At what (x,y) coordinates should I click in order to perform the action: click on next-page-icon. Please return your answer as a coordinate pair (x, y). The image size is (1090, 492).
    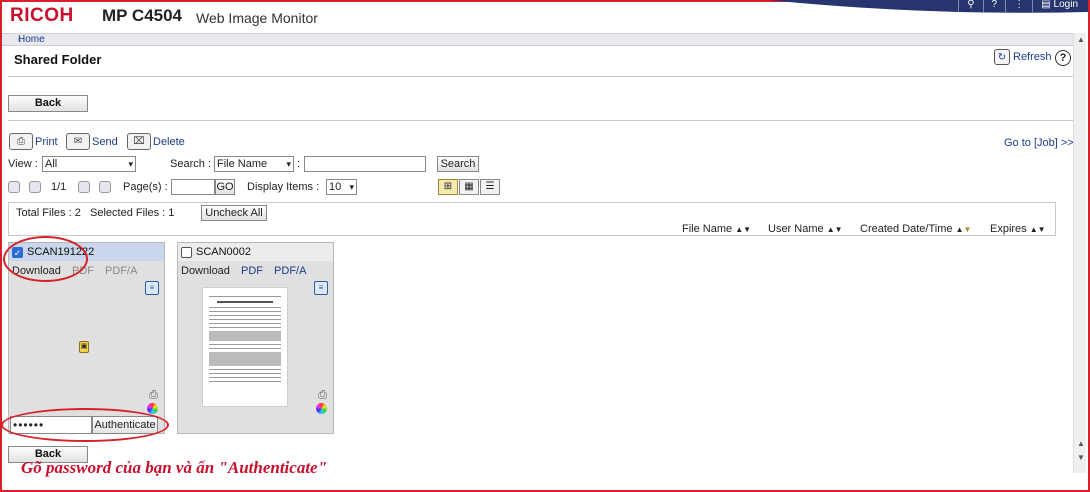
    Looking at the image, I should click on (84, 187).